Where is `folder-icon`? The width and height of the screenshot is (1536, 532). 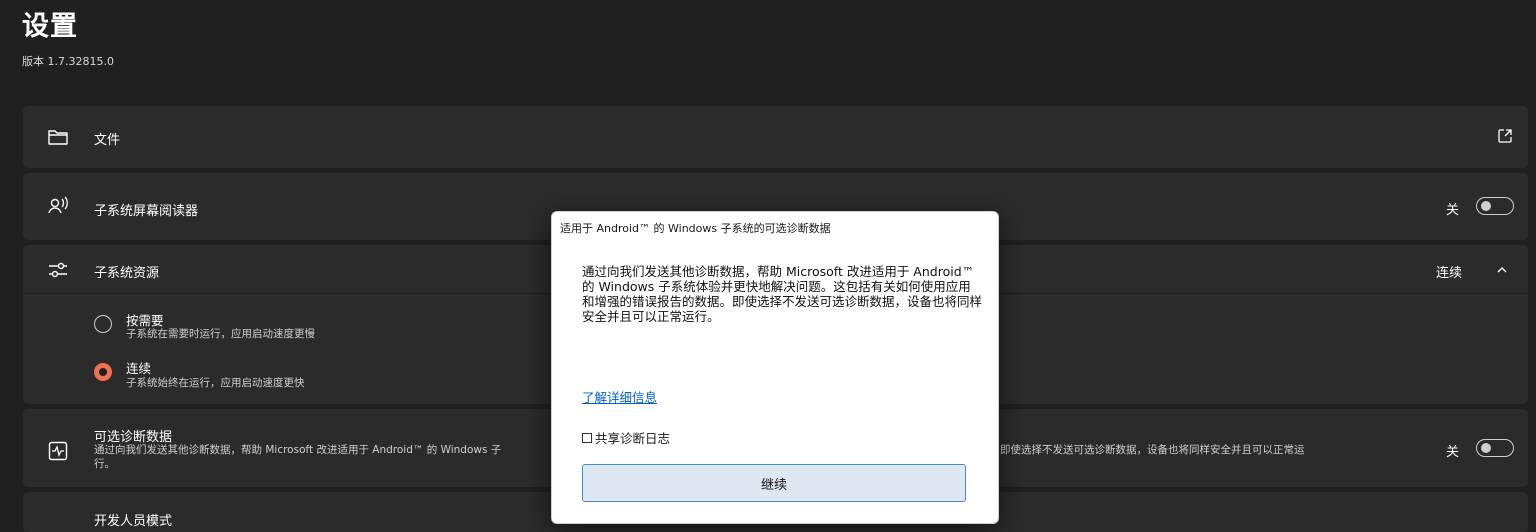 folder-icon is located at coordinates (58, 137).